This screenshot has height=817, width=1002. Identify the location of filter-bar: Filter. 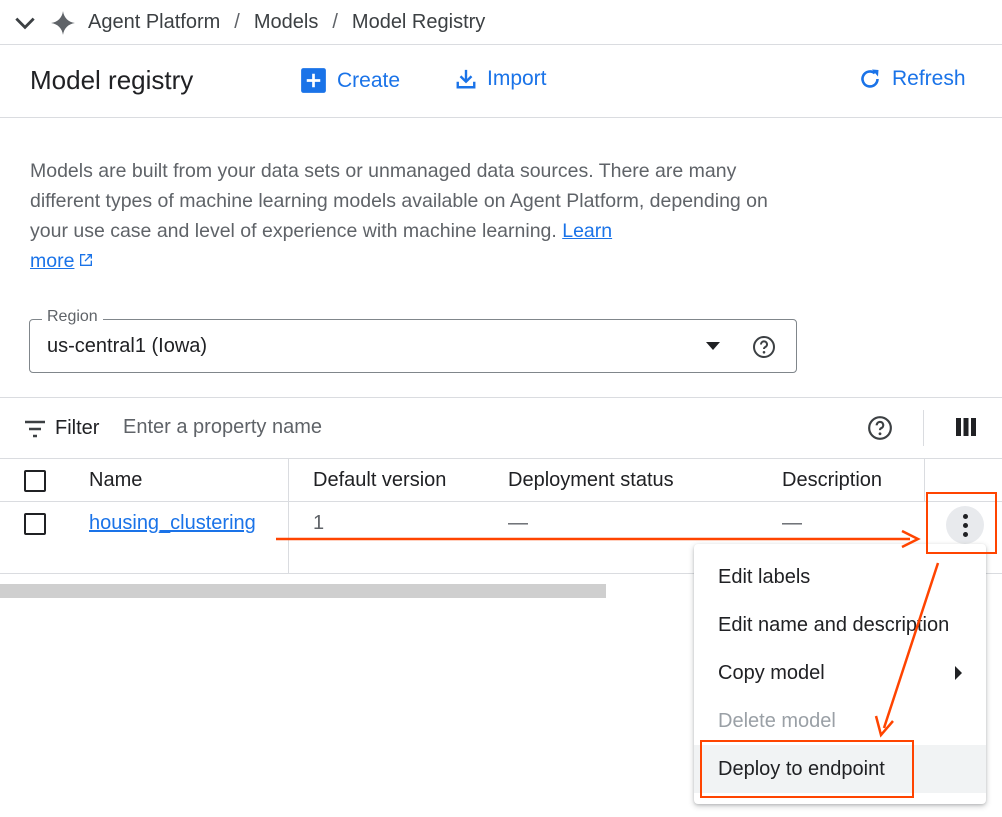
(501, 428).